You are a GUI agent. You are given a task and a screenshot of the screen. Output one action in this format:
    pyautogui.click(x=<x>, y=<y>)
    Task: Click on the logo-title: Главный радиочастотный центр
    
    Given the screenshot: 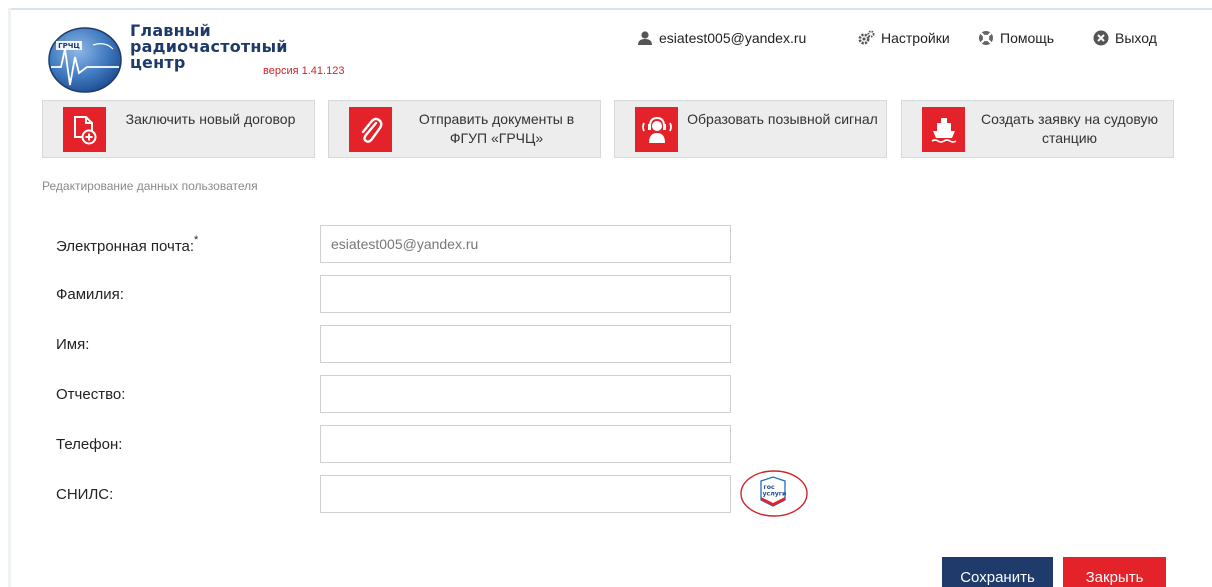 What is the action you would take?
    pyautogui.click(x=209, y=47)
    